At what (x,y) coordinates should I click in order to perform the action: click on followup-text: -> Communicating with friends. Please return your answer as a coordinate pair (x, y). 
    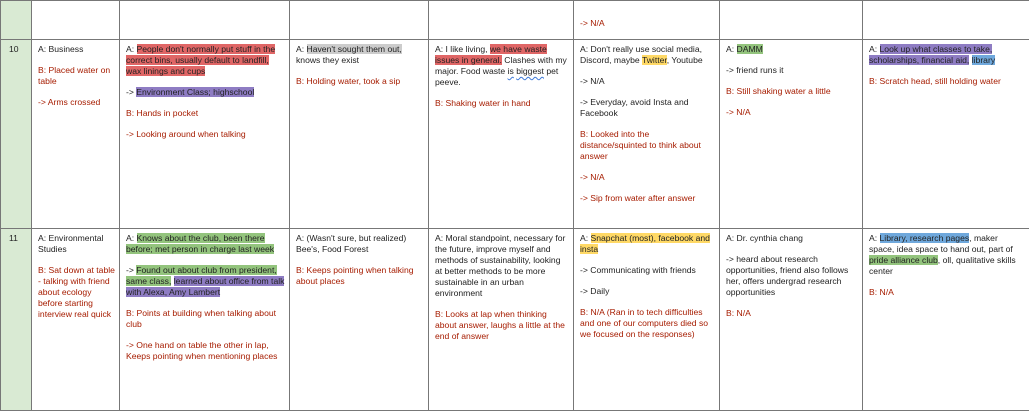
    Looking at the image, I should click on (647, 270).